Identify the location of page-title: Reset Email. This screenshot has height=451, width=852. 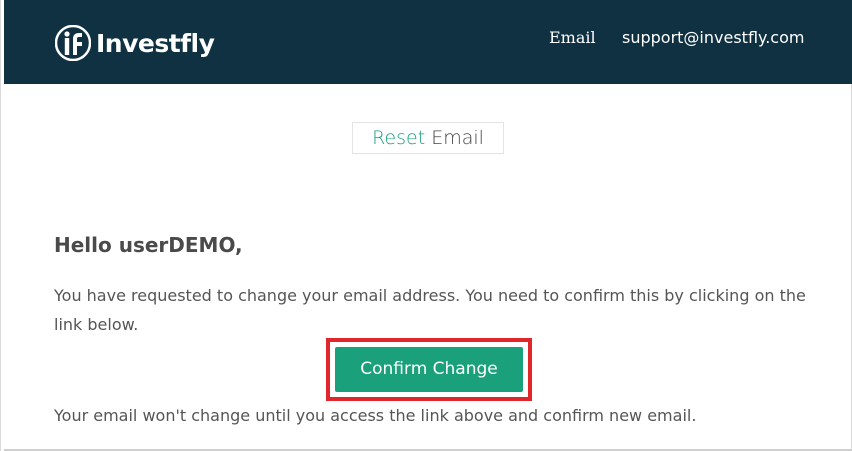
(428, 138).